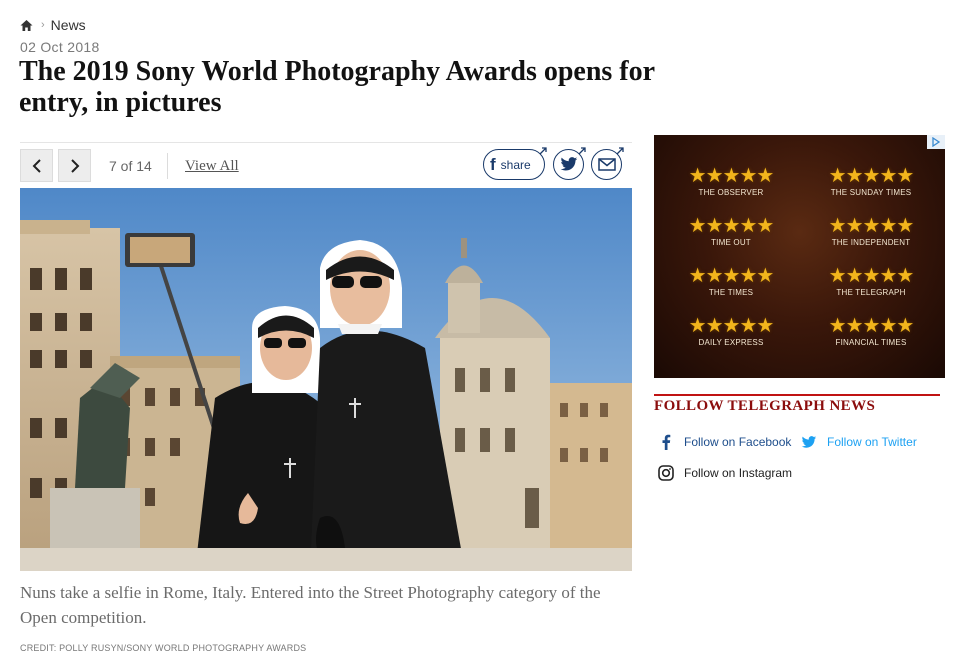  I want to click on follow-instagram-label: Follow on Instagram, so click(738, 473).